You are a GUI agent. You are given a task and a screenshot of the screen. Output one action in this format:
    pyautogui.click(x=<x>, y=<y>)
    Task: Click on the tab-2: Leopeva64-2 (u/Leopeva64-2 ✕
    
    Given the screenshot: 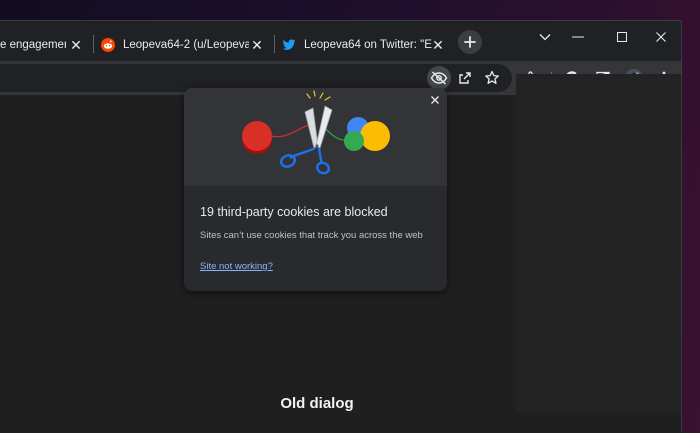 What is the action you would take?
    pyautogui.click(x=187, y=45)
    